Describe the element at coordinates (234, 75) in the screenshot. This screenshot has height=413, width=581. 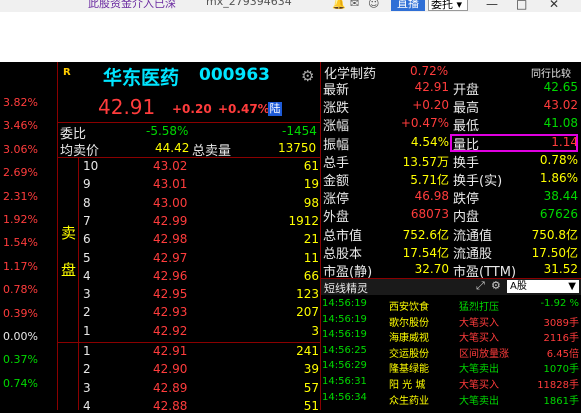
I see `stock-code: 000963` at that location.